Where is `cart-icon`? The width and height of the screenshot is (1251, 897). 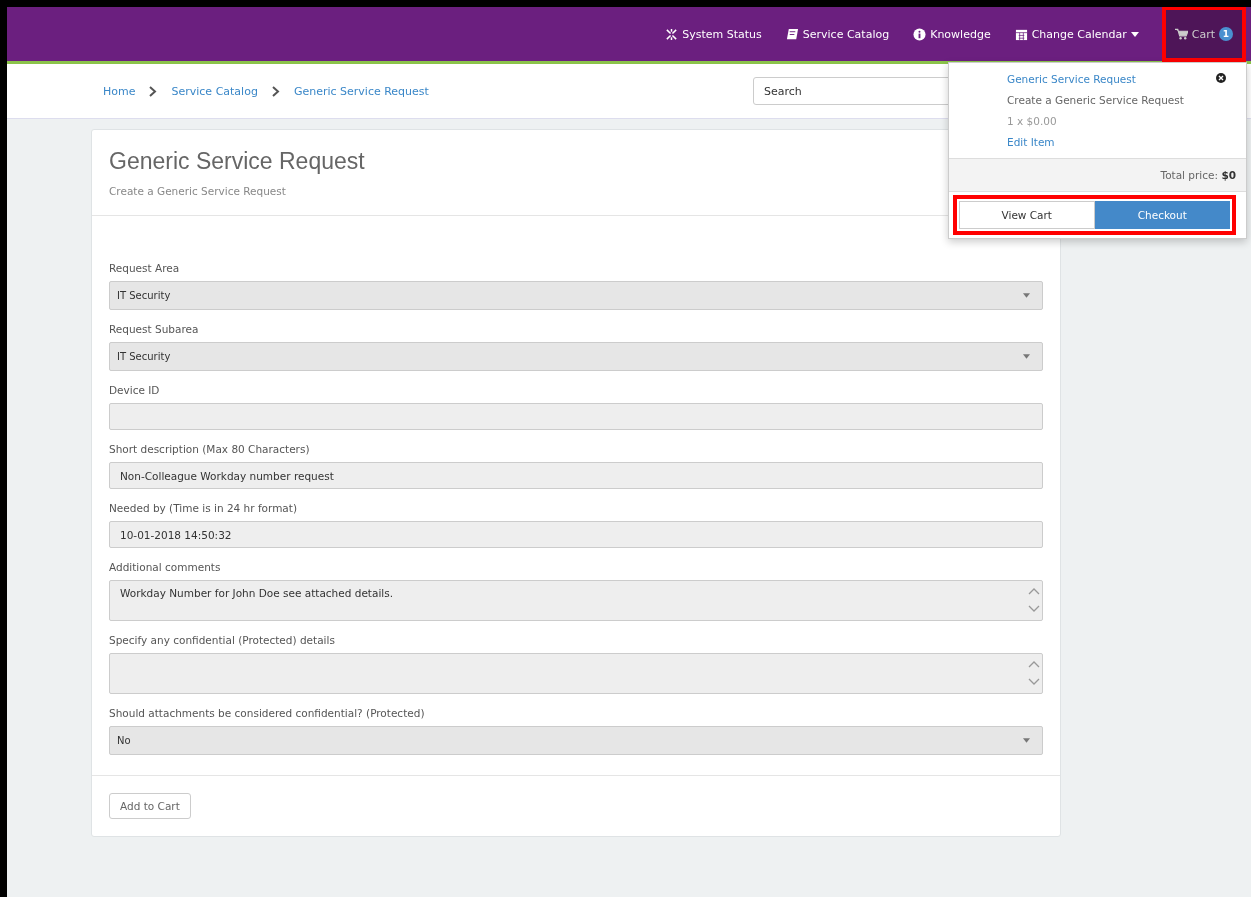
cart-icon is located at coordinates (1181, 34).